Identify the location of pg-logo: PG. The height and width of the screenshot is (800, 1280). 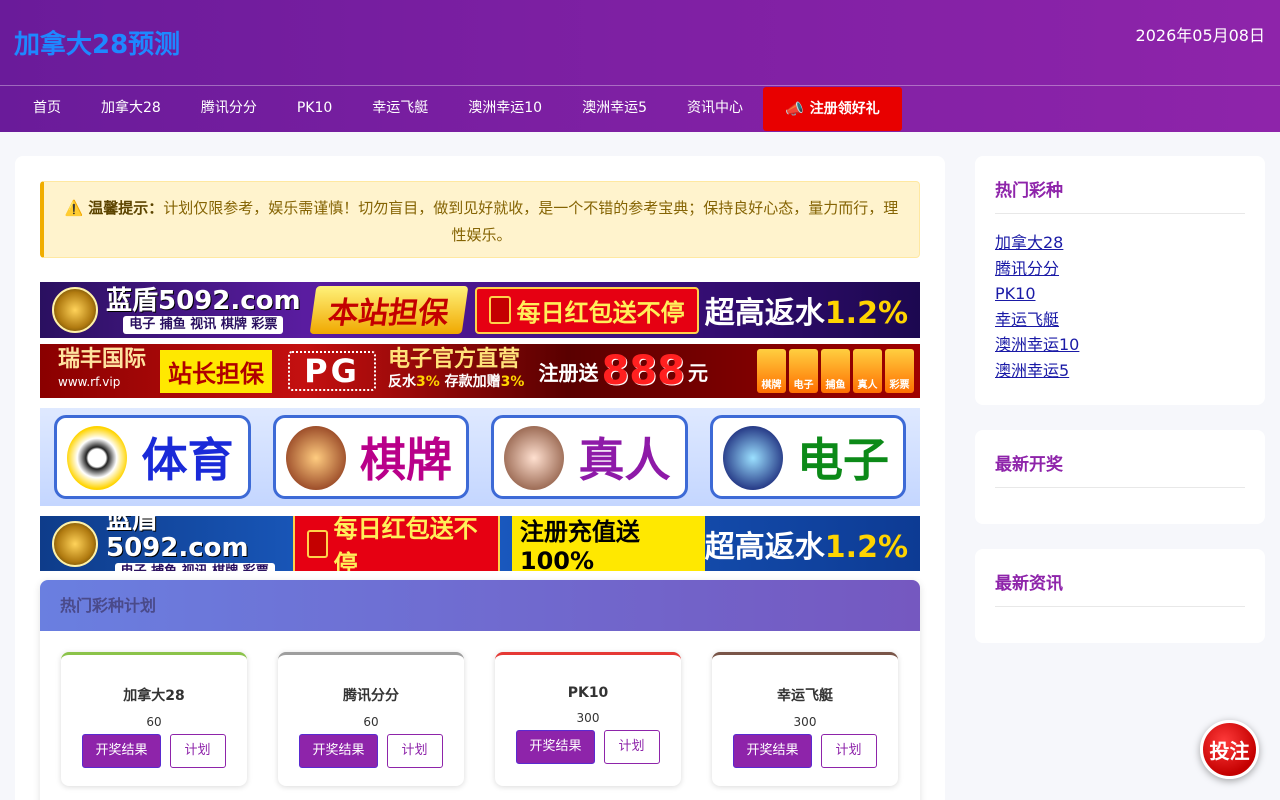
(332, 371).